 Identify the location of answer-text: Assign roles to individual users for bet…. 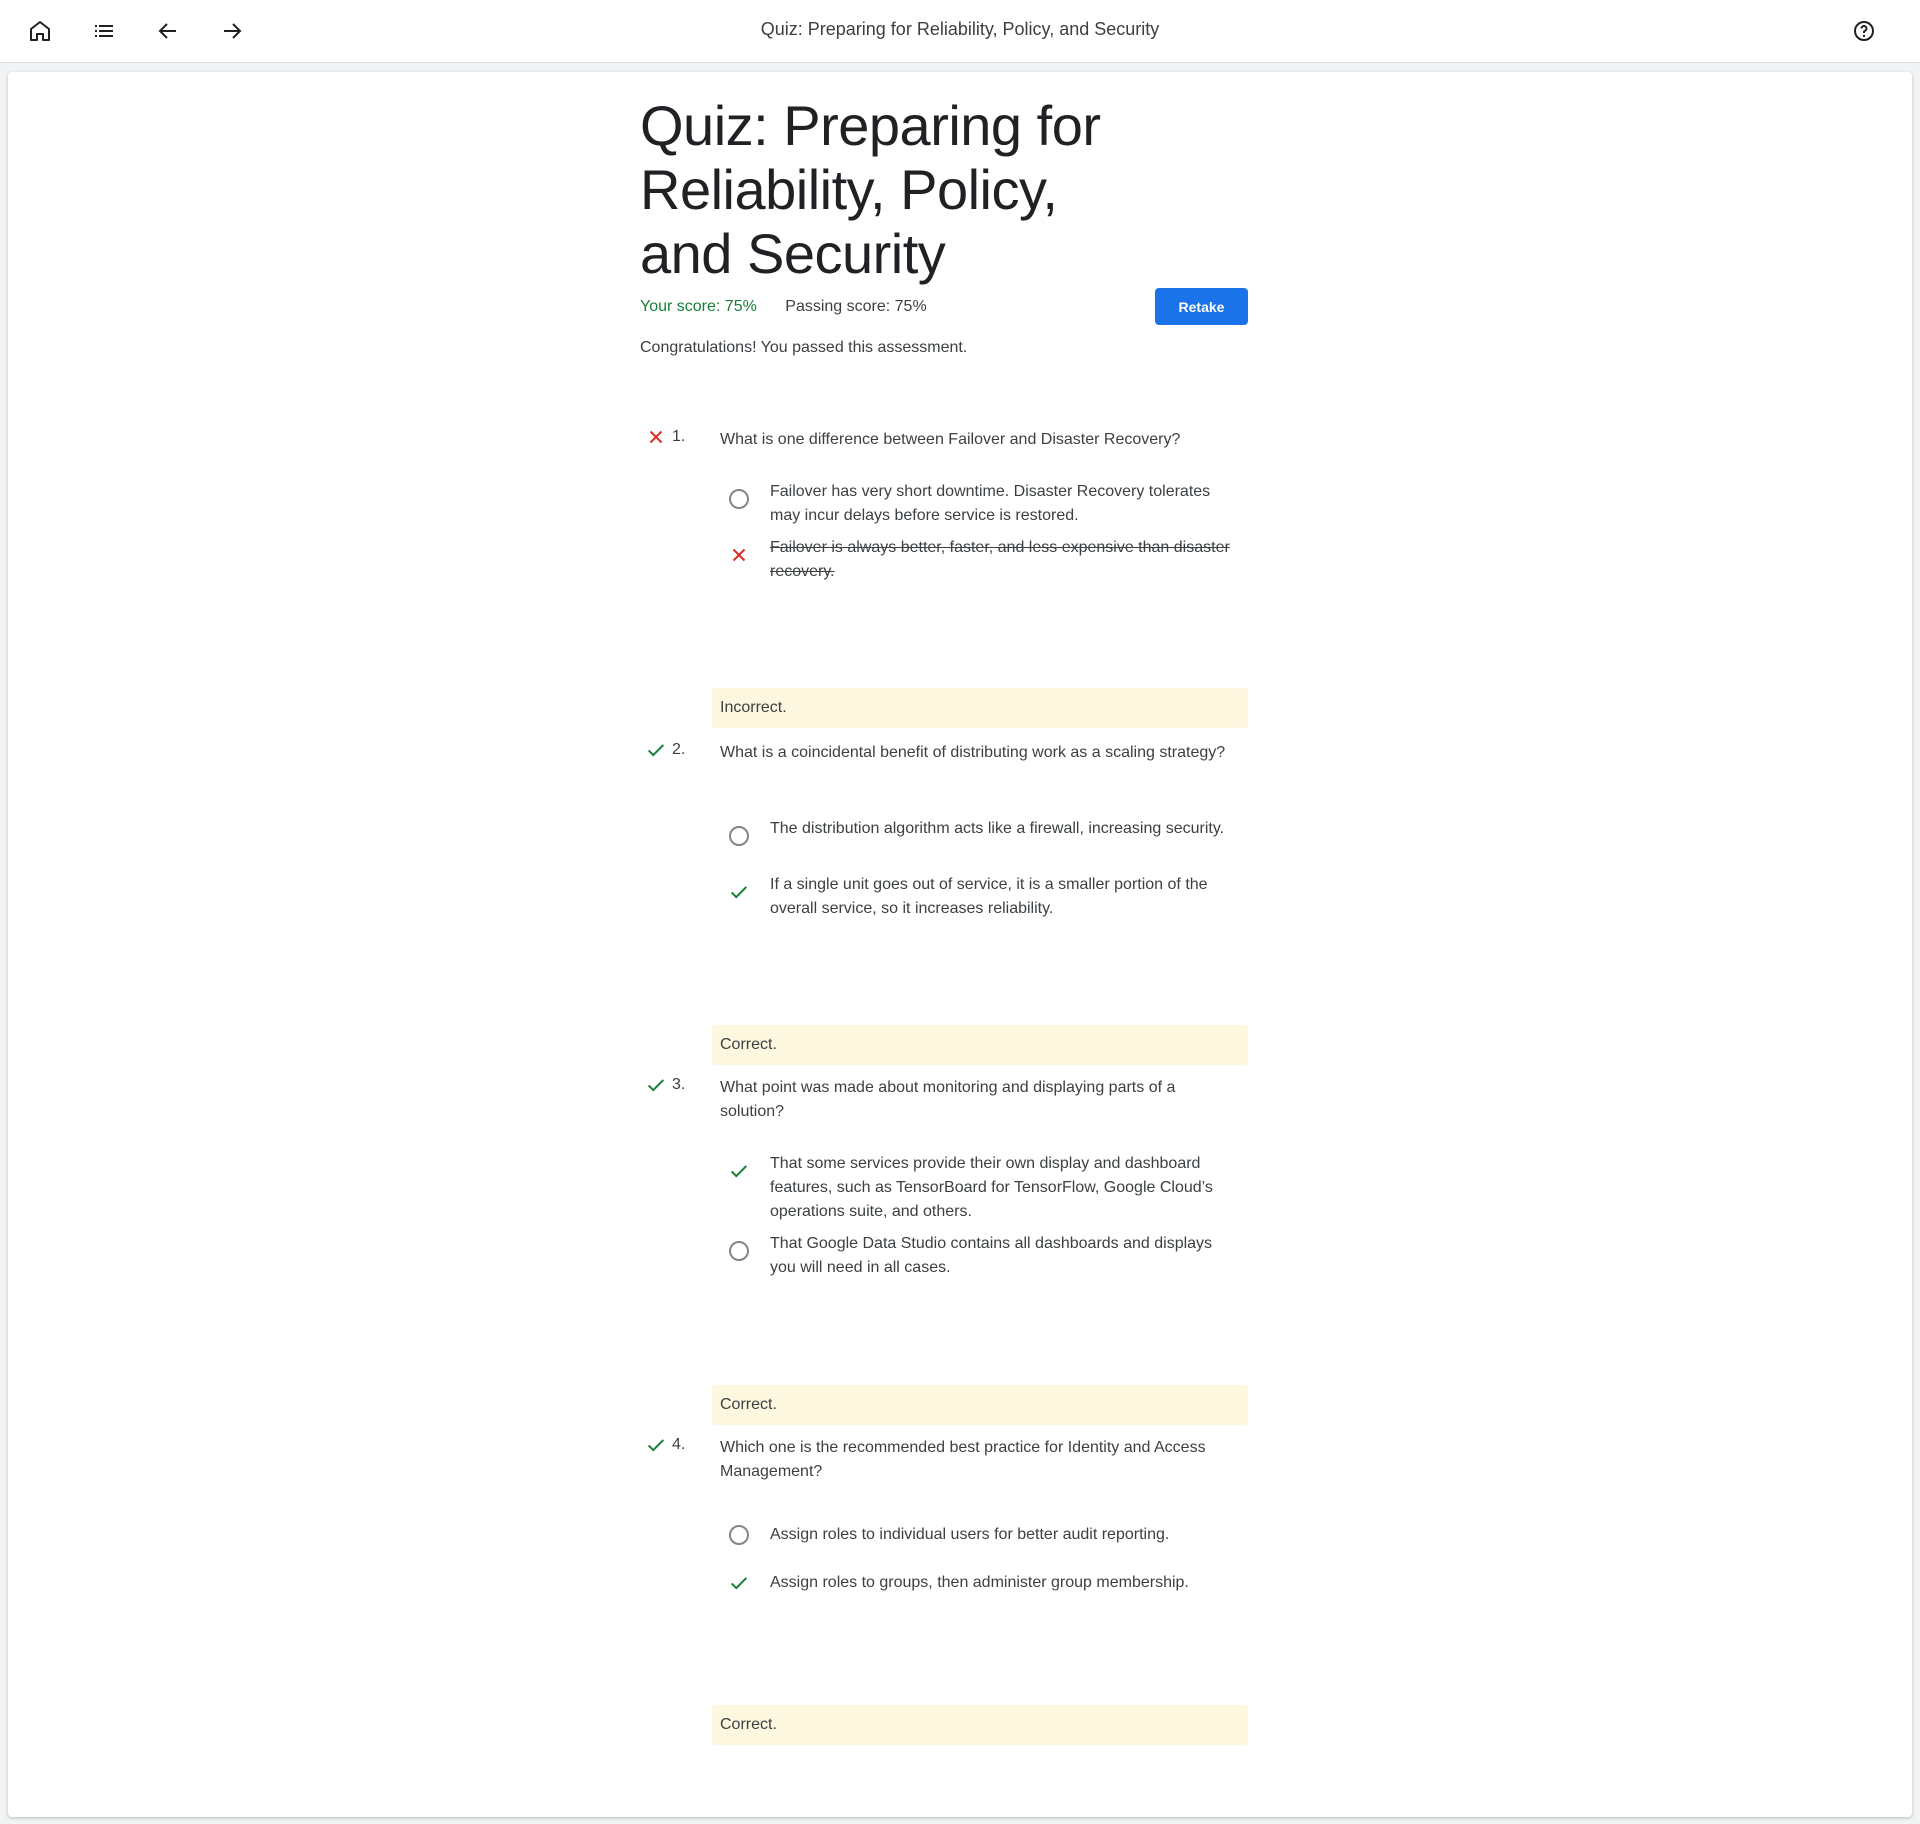
(970, 1534).